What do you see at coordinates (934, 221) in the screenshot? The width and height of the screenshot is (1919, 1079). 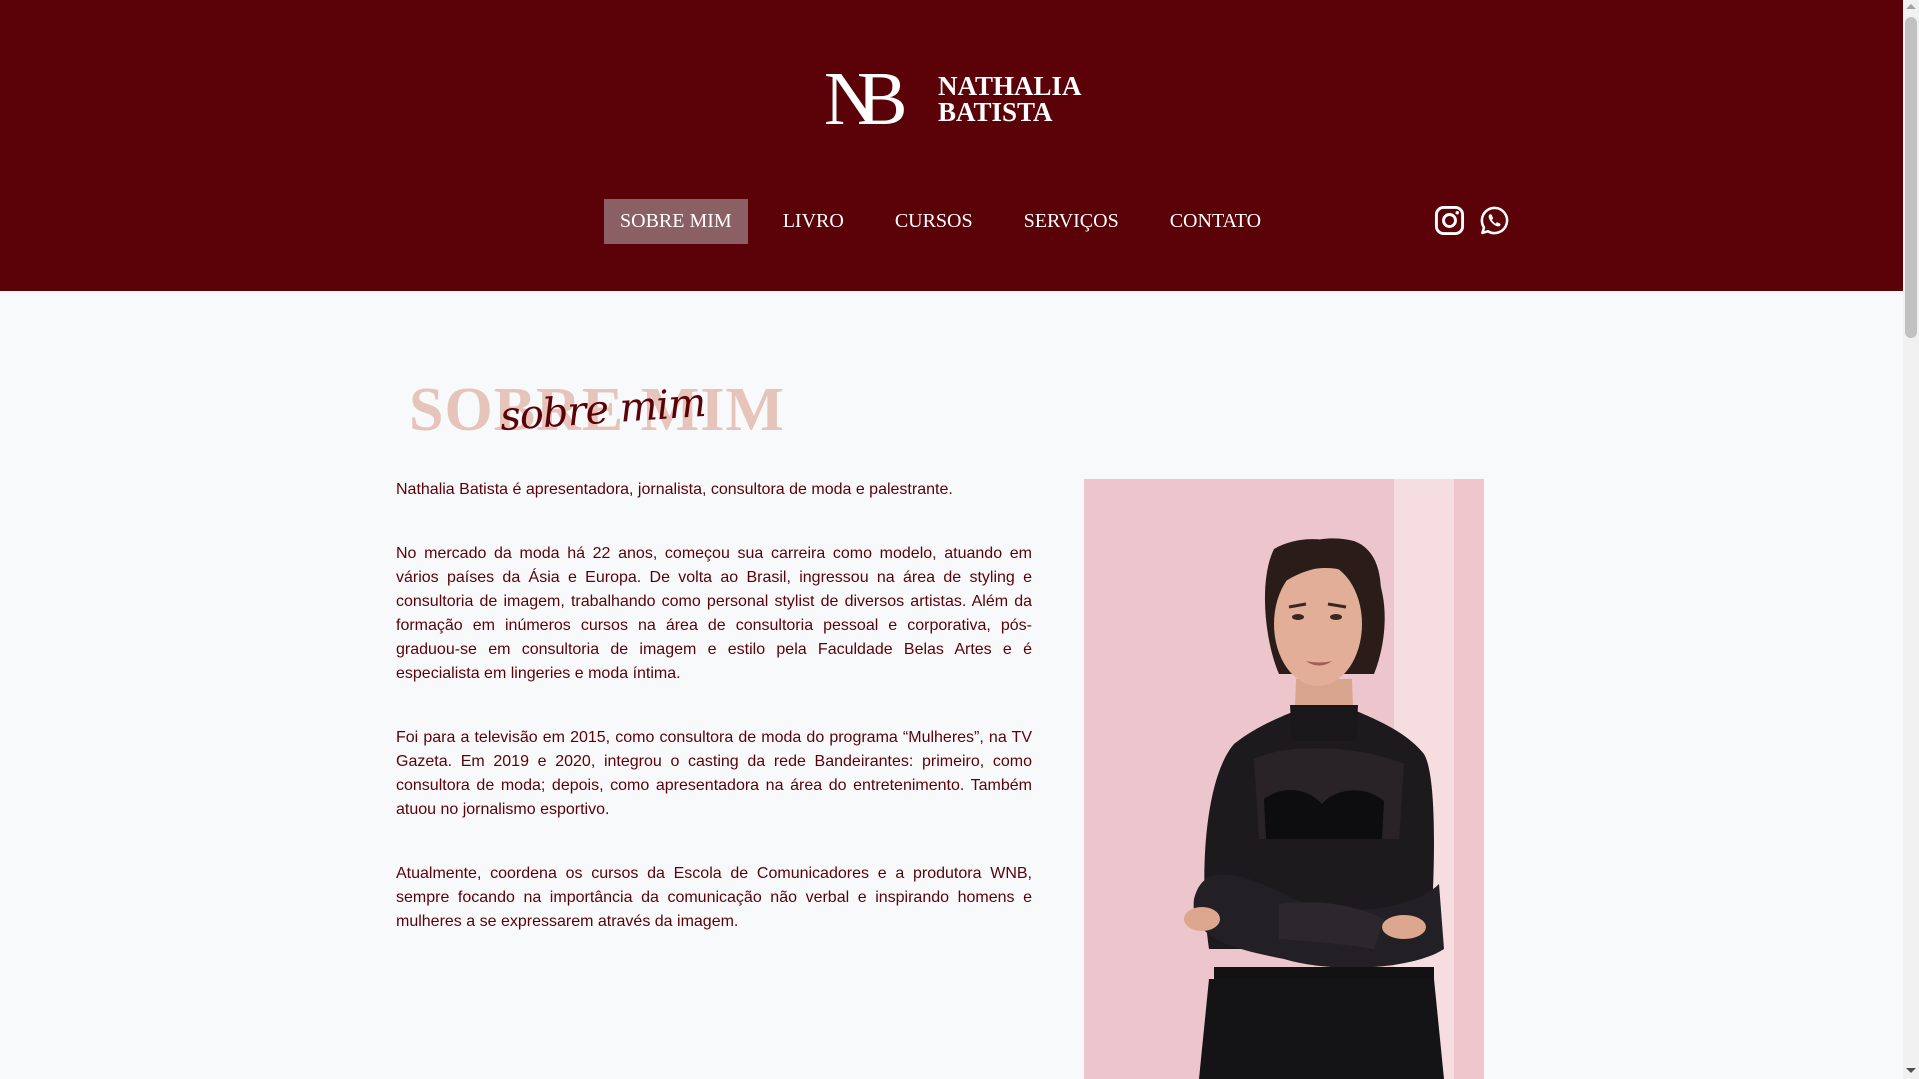 I see `nav-item-cursos: CURSOS` at bounding box center [934, 221].